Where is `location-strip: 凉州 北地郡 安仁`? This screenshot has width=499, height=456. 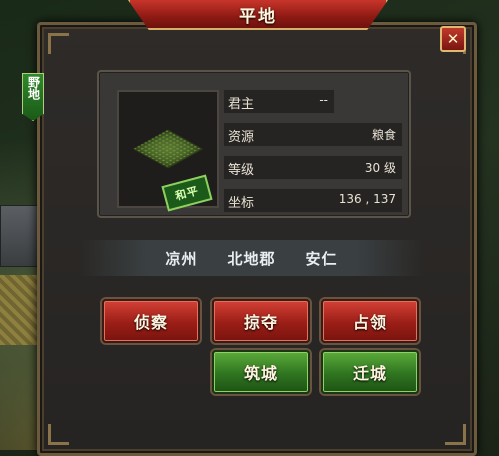 location-strip: 凉州 北地郡 安仁 is located at coordinates (251, 258).